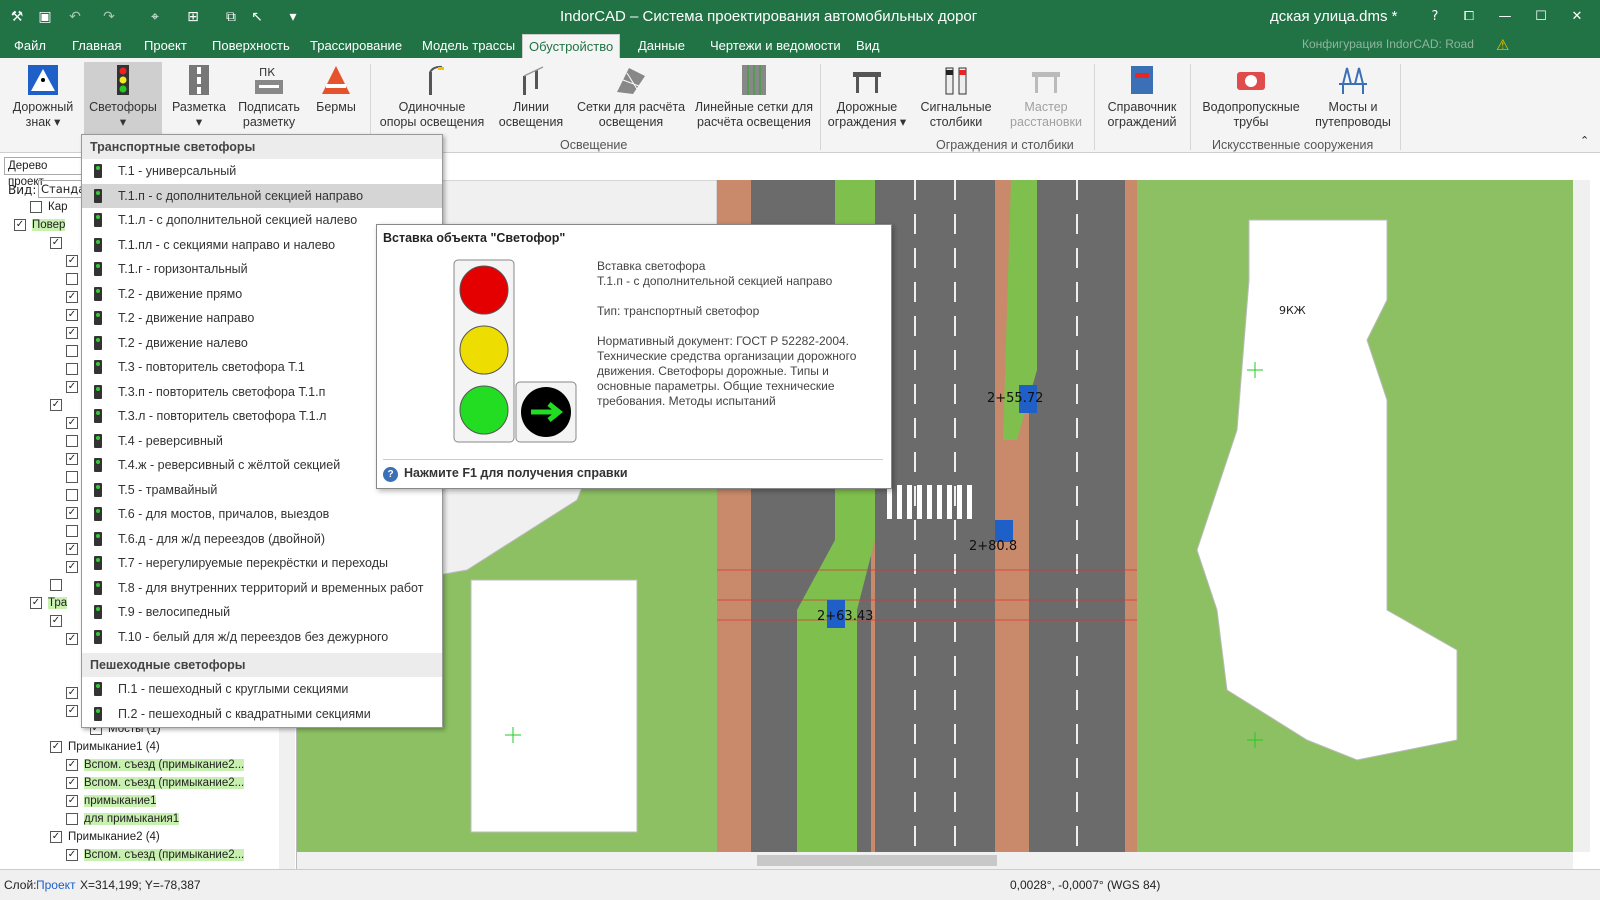 The width and height of the screenshot is (1600, 900). Describe the element at coordinates (336, 99) in the screenshot. I see `berms-button: Бермы` at that location.